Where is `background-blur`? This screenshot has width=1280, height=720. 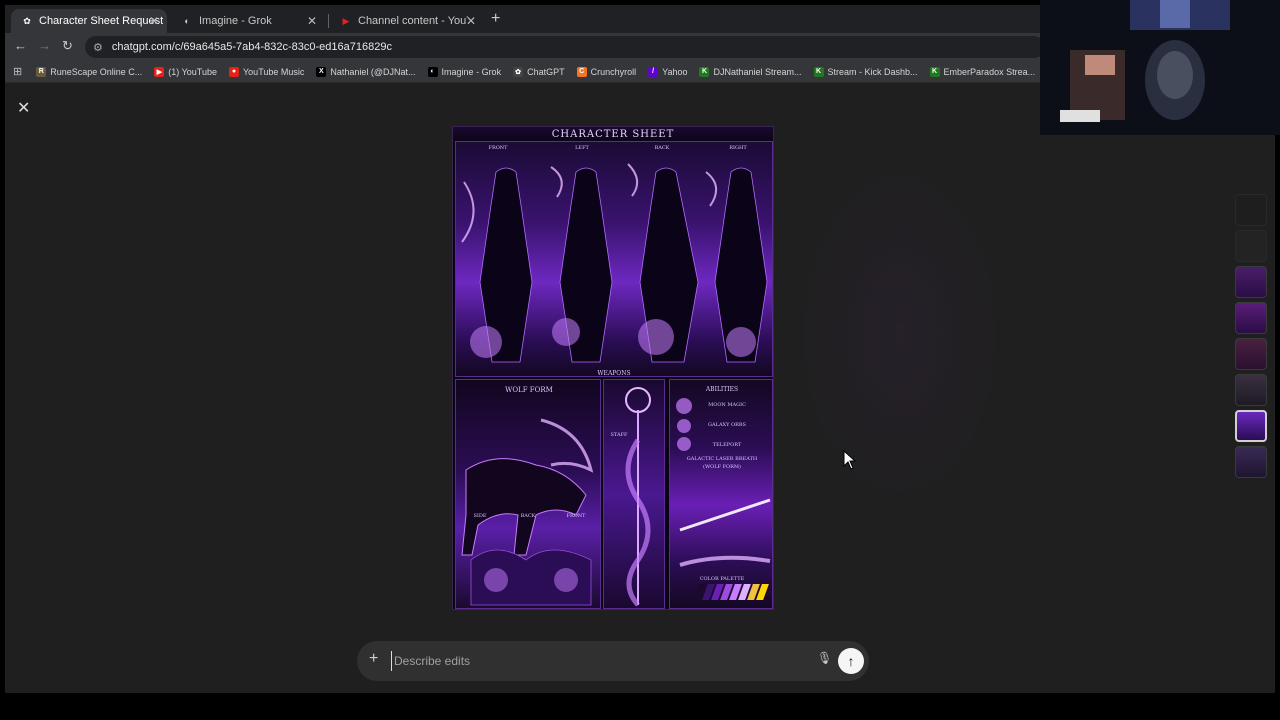 background-blur is located at coordinates (900, 334).